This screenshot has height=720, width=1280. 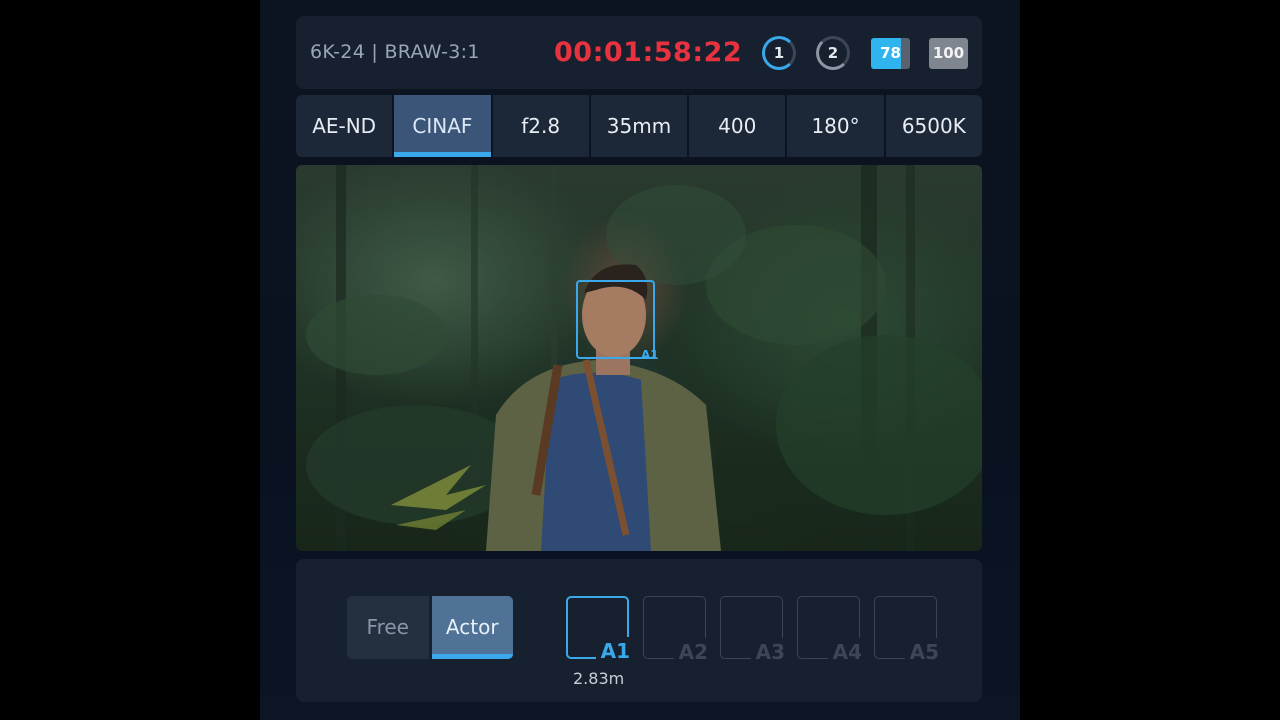 What do you see at coordinates (599, 629) in the screenshot?
I see `actor-slot-a1: A1` at bounding box center [599, 629].